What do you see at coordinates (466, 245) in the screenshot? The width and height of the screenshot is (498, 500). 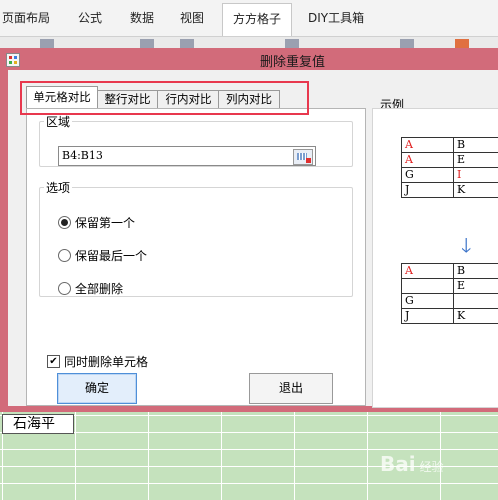 I see `arrow-down-icon: 🡓` at bounding box center [466, 245].